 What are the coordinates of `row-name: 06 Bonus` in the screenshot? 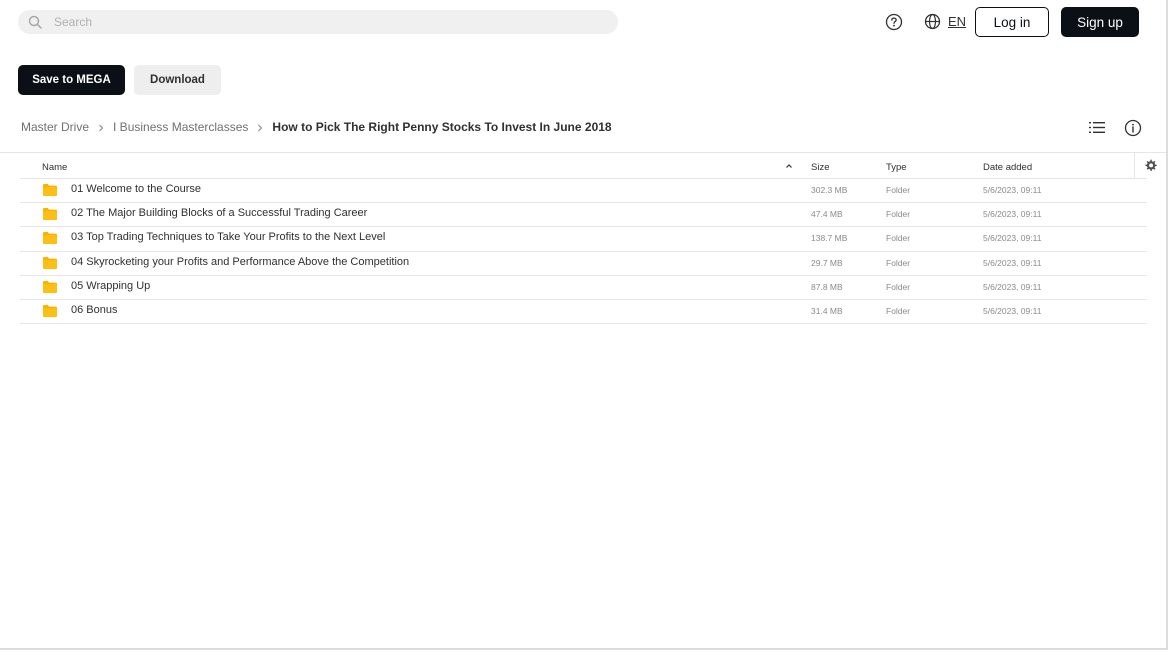 It's located at (94, 309).